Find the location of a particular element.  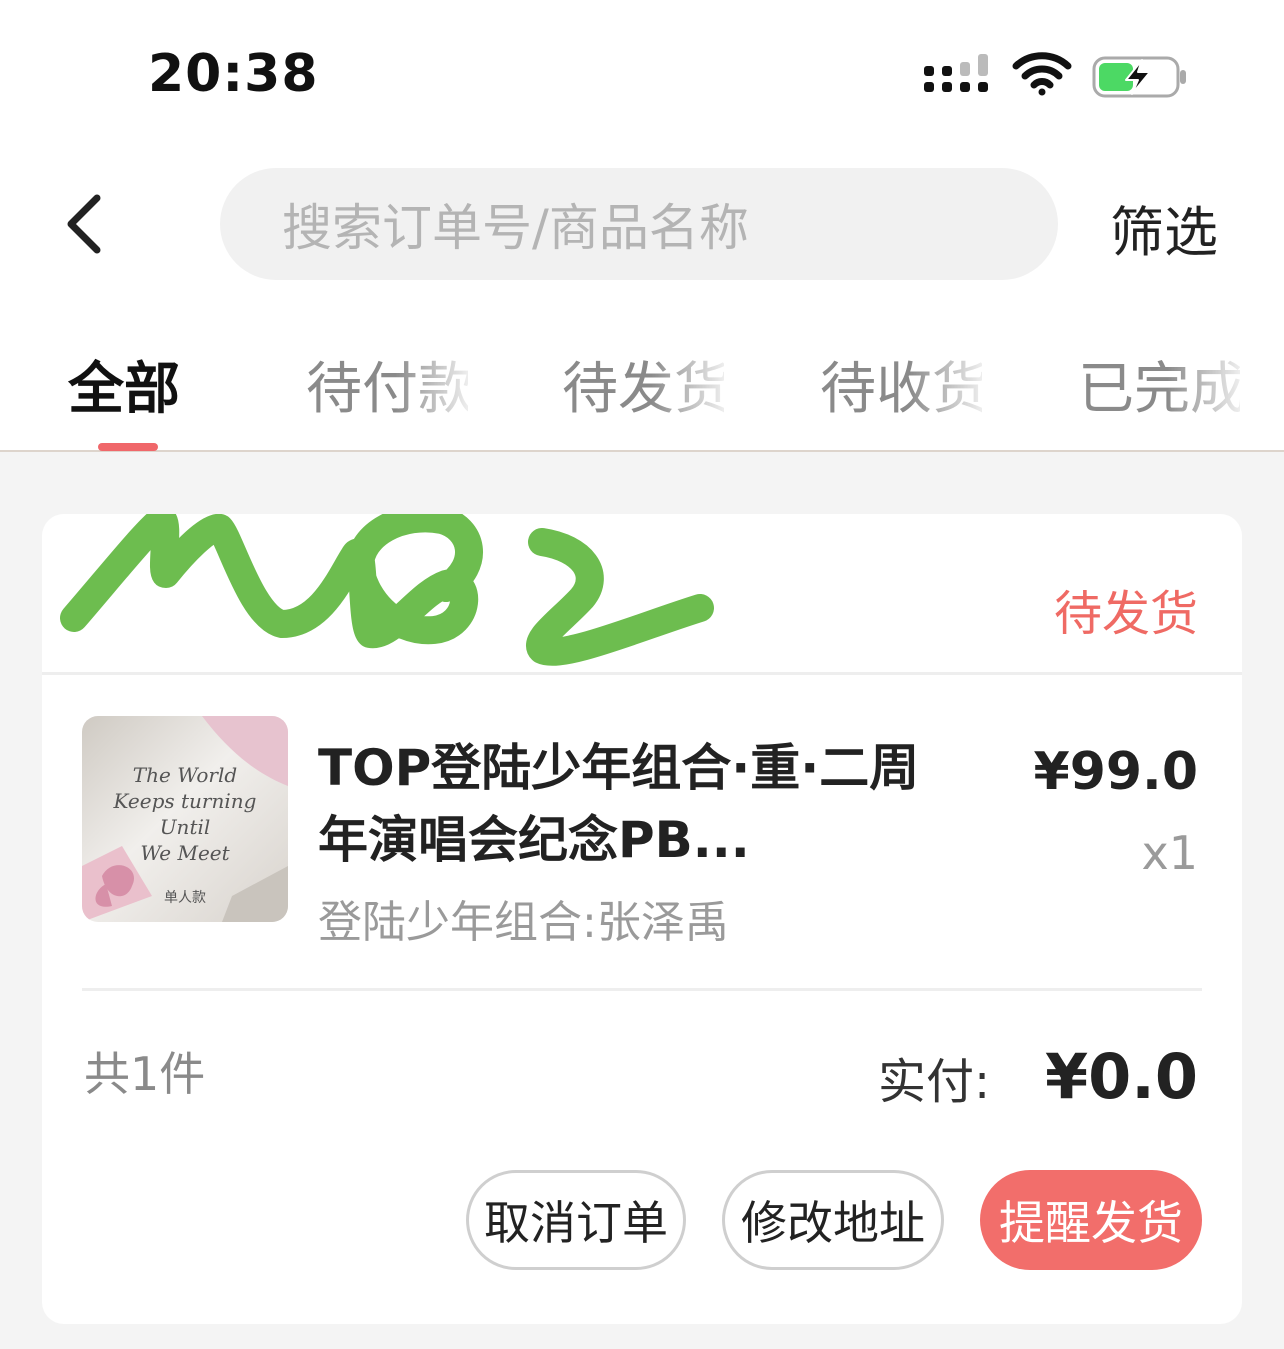

product-spec: 登陆少年组合:张泽禹 is located at coordinates (523, 922).